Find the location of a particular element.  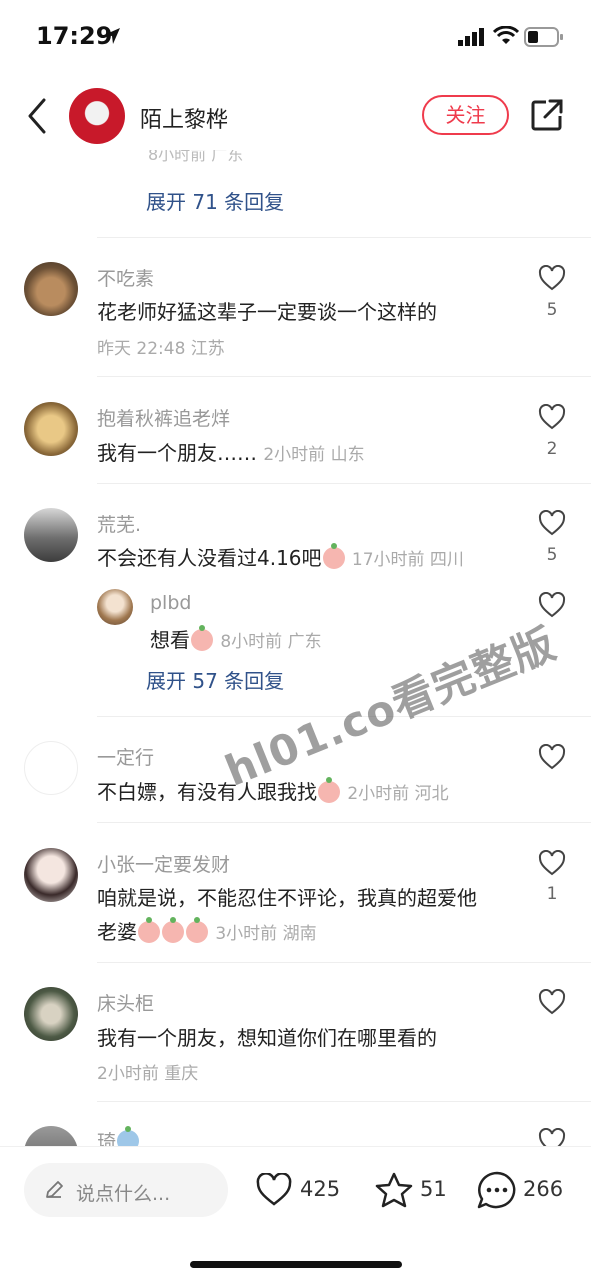

reply-body: 想看 8小时前 广东 is located at coordinates (236, 638).